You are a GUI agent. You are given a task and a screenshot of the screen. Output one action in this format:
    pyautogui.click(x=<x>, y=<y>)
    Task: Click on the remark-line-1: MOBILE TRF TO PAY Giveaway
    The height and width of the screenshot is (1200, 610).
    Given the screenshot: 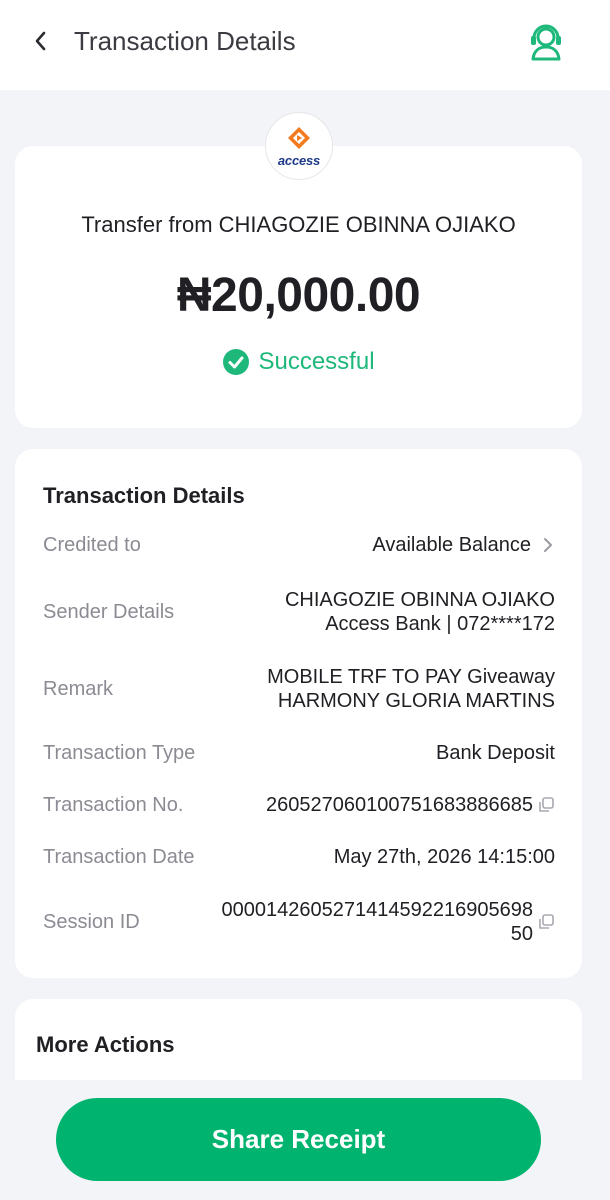 What is the action you would take?
    pyautogui.click(x=411, y=677)
    